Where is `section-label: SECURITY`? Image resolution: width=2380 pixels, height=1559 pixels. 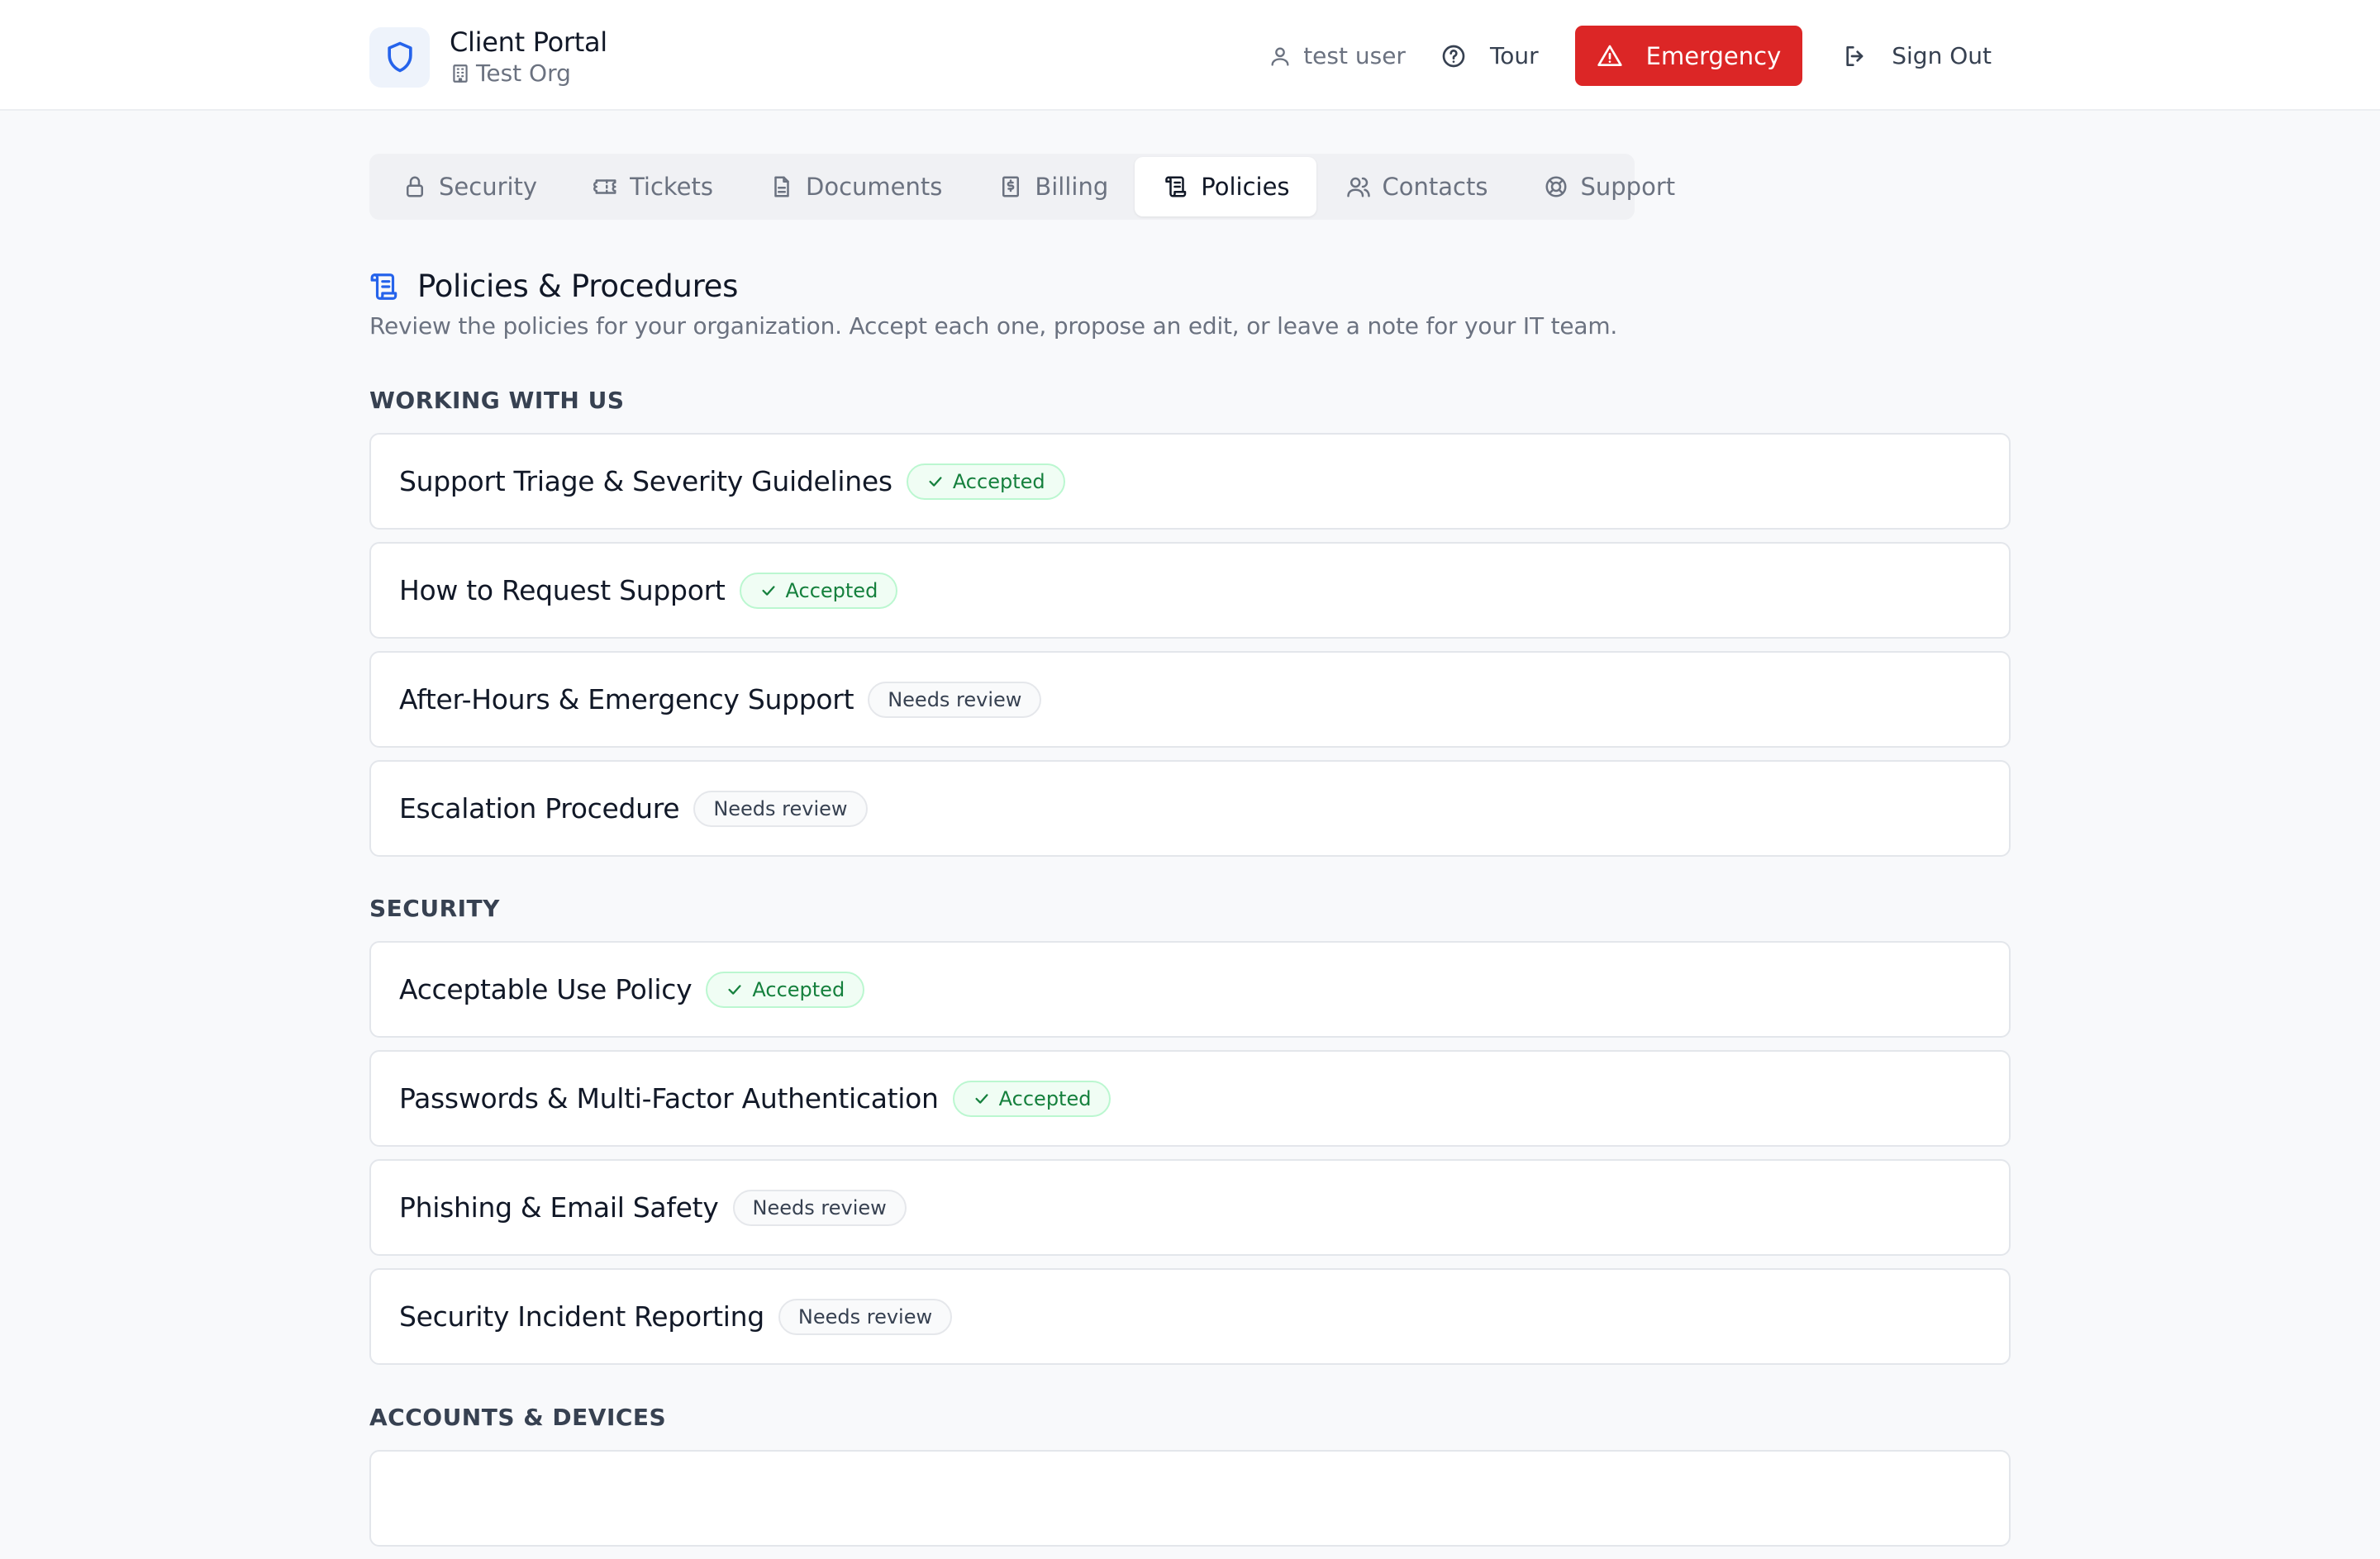
section-label: SECURITY is located at coordinates (434, 908).